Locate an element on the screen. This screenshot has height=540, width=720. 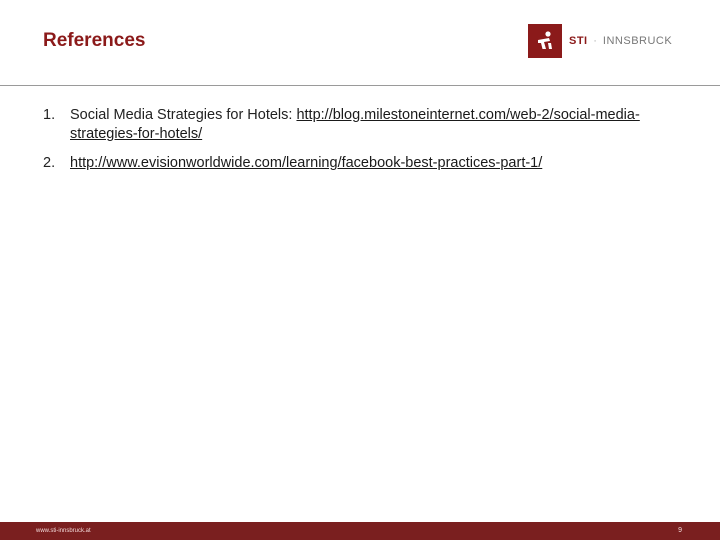
footer-url: www.sti-innsbruck.at is located at coordinates (63, 531).